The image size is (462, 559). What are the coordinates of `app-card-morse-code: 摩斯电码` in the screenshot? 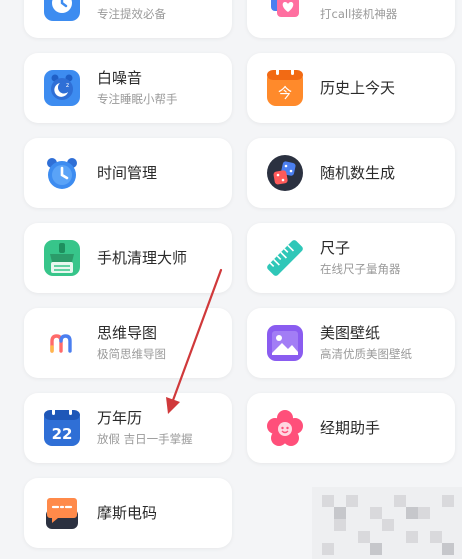 It's located at (128, 513).